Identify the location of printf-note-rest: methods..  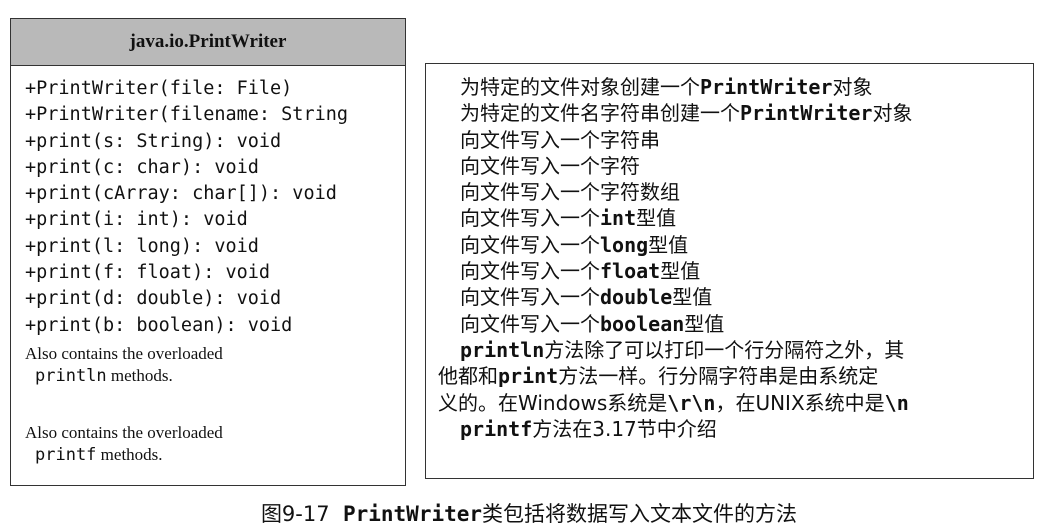
(129, 454).